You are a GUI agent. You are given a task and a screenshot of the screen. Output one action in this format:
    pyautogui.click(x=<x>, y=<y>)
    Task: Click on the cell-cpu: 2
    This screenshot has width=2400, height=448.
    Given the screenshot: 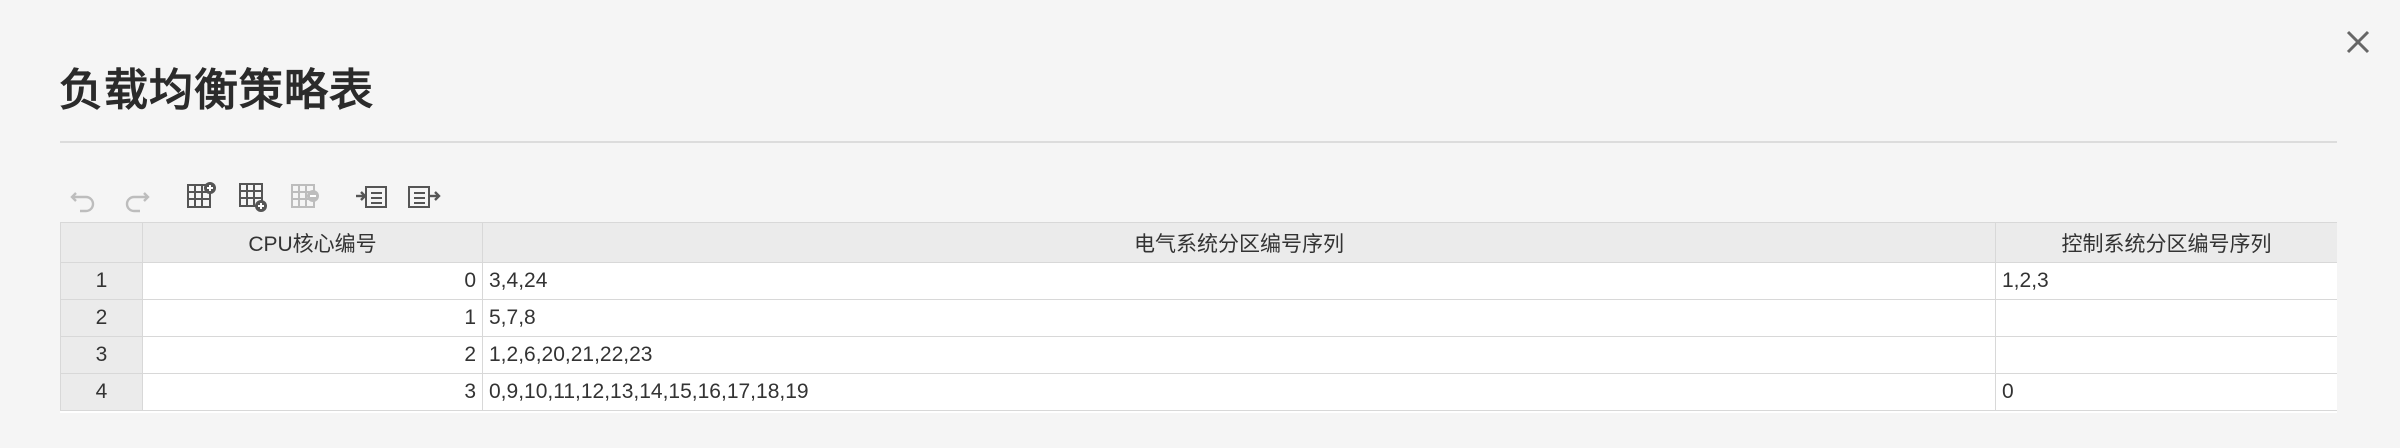 What is the action you would take?
    pyautogui.click(x=312, y=355)
    